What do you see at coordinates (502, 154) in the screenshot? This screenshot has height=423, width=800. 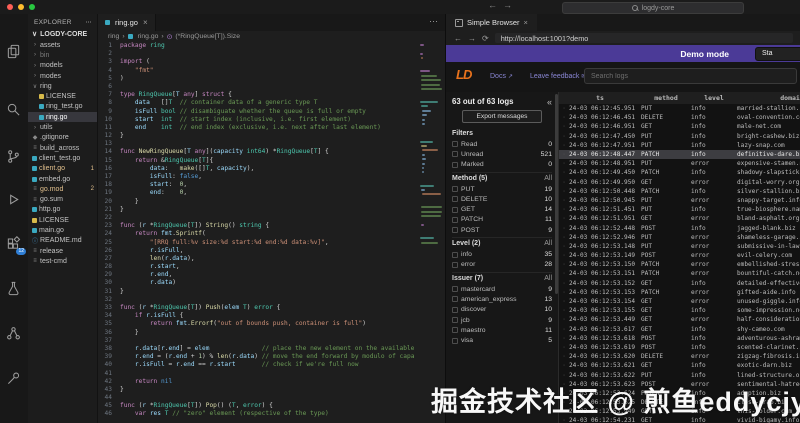 I see `status-filter-Unread: Unread 521` at bounding box center [502, 154].